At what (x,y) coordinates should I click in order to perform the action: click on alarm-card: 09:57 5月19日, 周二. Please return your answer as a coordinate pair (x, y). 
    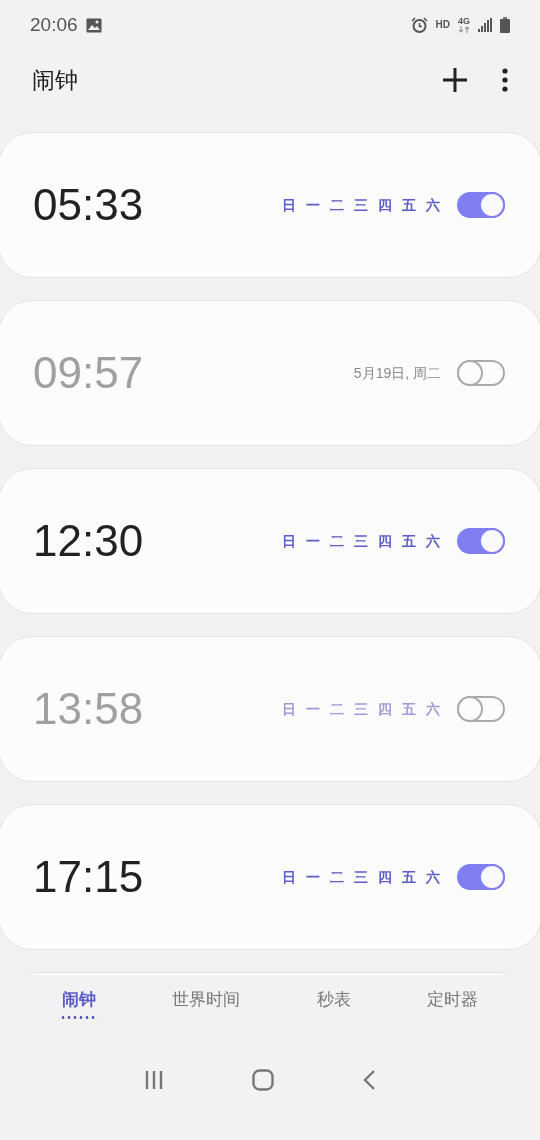
    Looking at the image, I should click on (270, 373).